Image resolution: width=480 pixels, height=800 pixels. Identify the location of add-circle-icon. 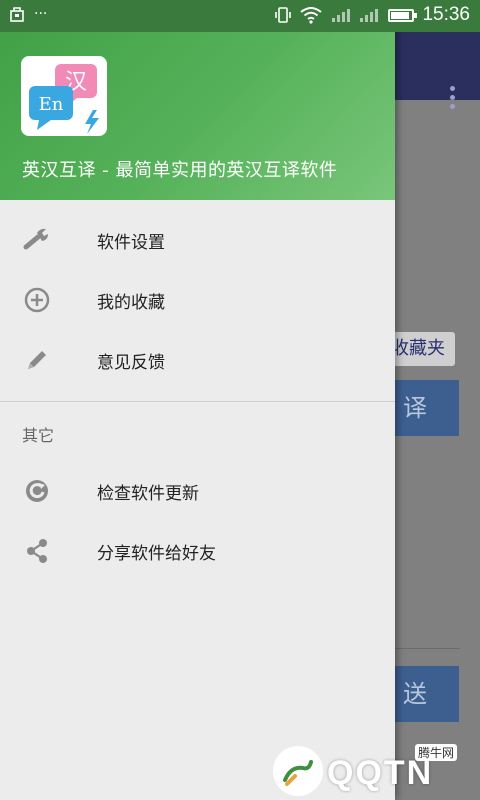
(37, 300).